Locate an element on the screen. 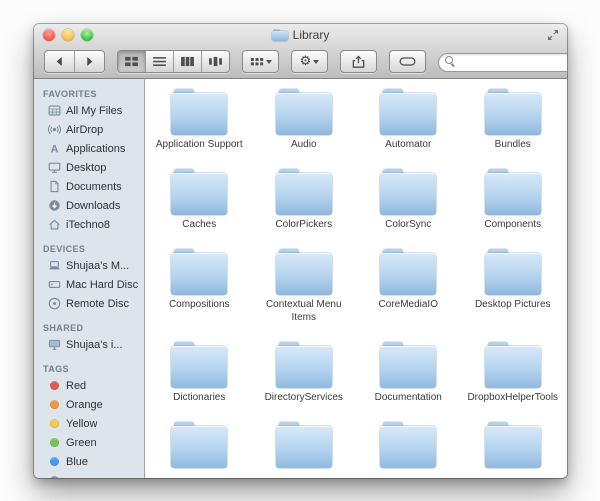 This screenshot has height=501, width=600. folder-item-documentation: Documentation is located at coordinates (408, 373).